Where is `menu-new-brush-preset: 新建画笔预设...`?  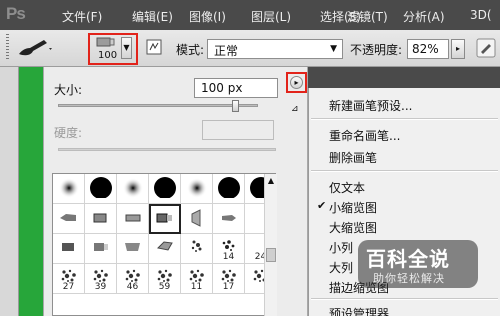
menu-new-brush-preset: 新建画笔预设... is located at coordinates (370, 105).